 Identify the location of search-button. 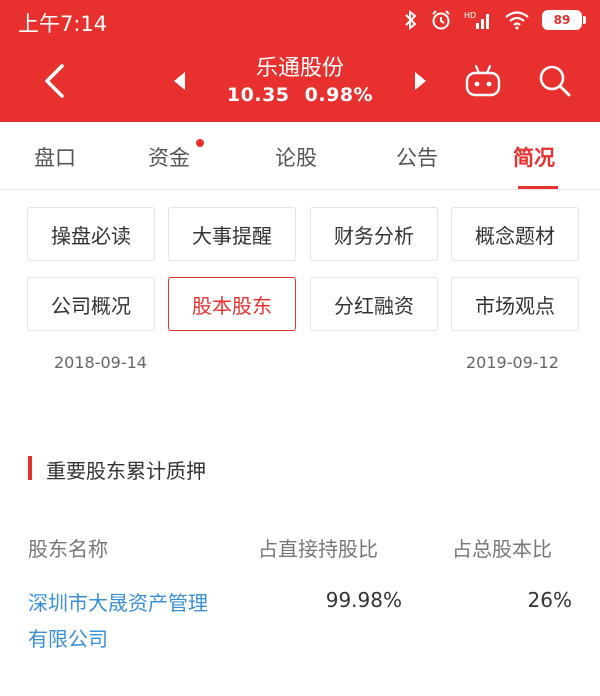
(555, 81).